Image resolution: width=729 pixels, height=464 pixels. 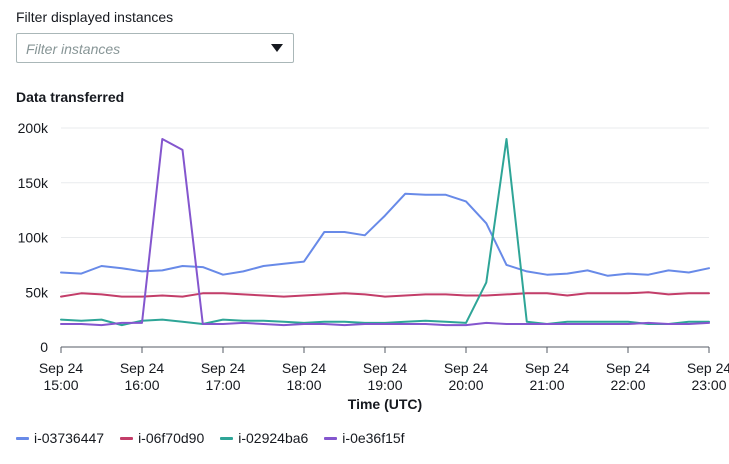 I want to click on legend-label: i-02924ba6, so click(x=273, y=438).